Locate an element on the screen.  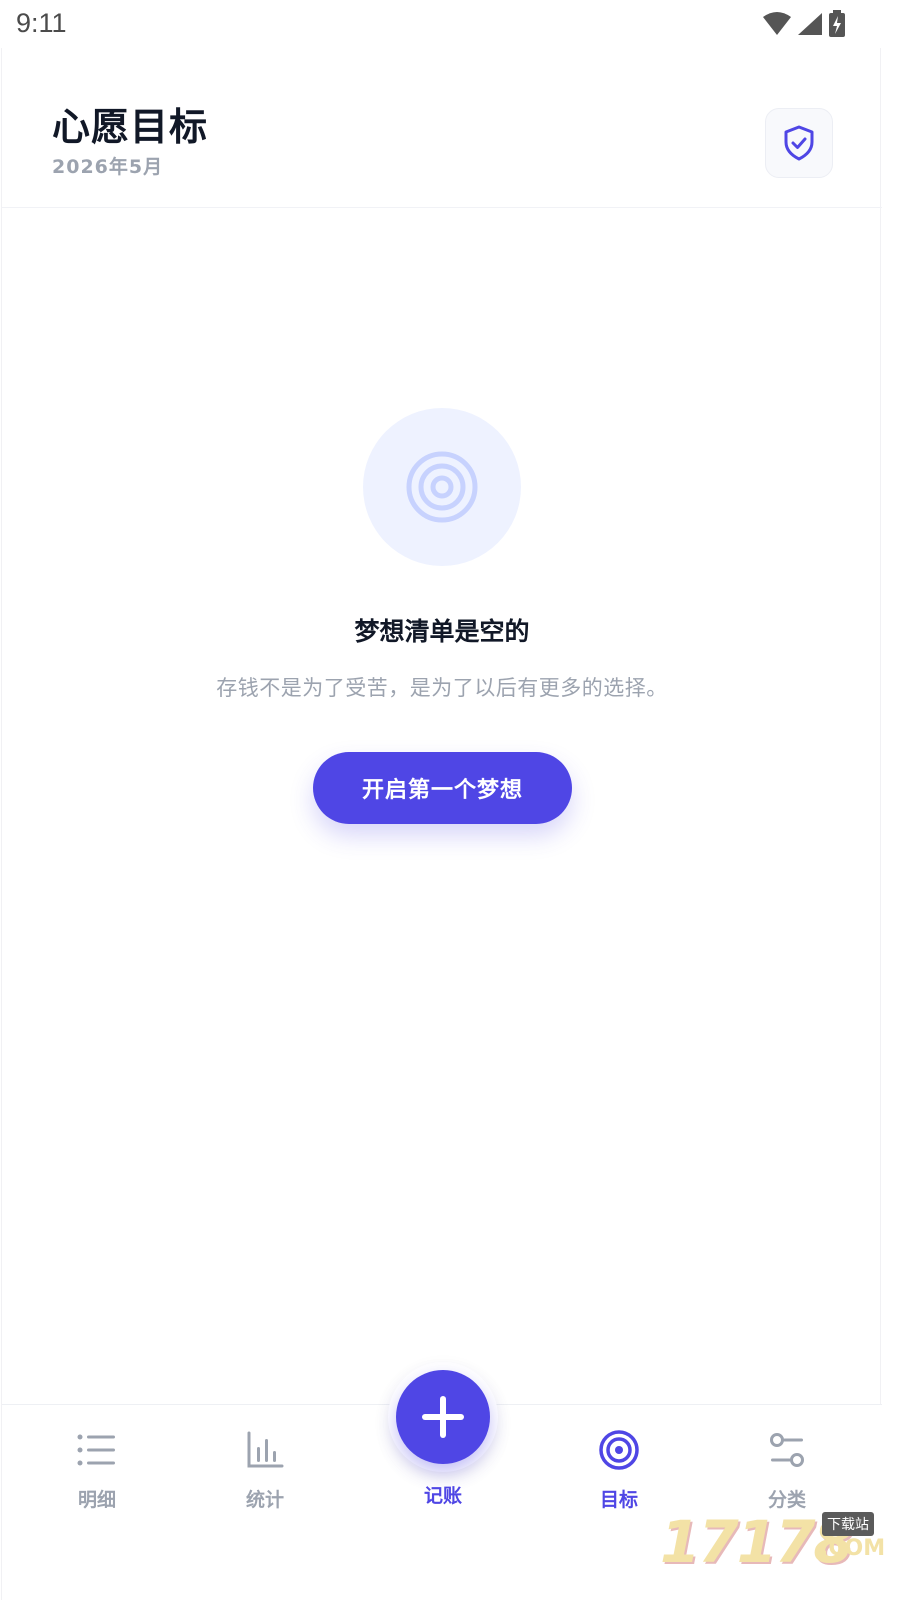
add-record-label: 记账 is located at coordinates (443, 1494).